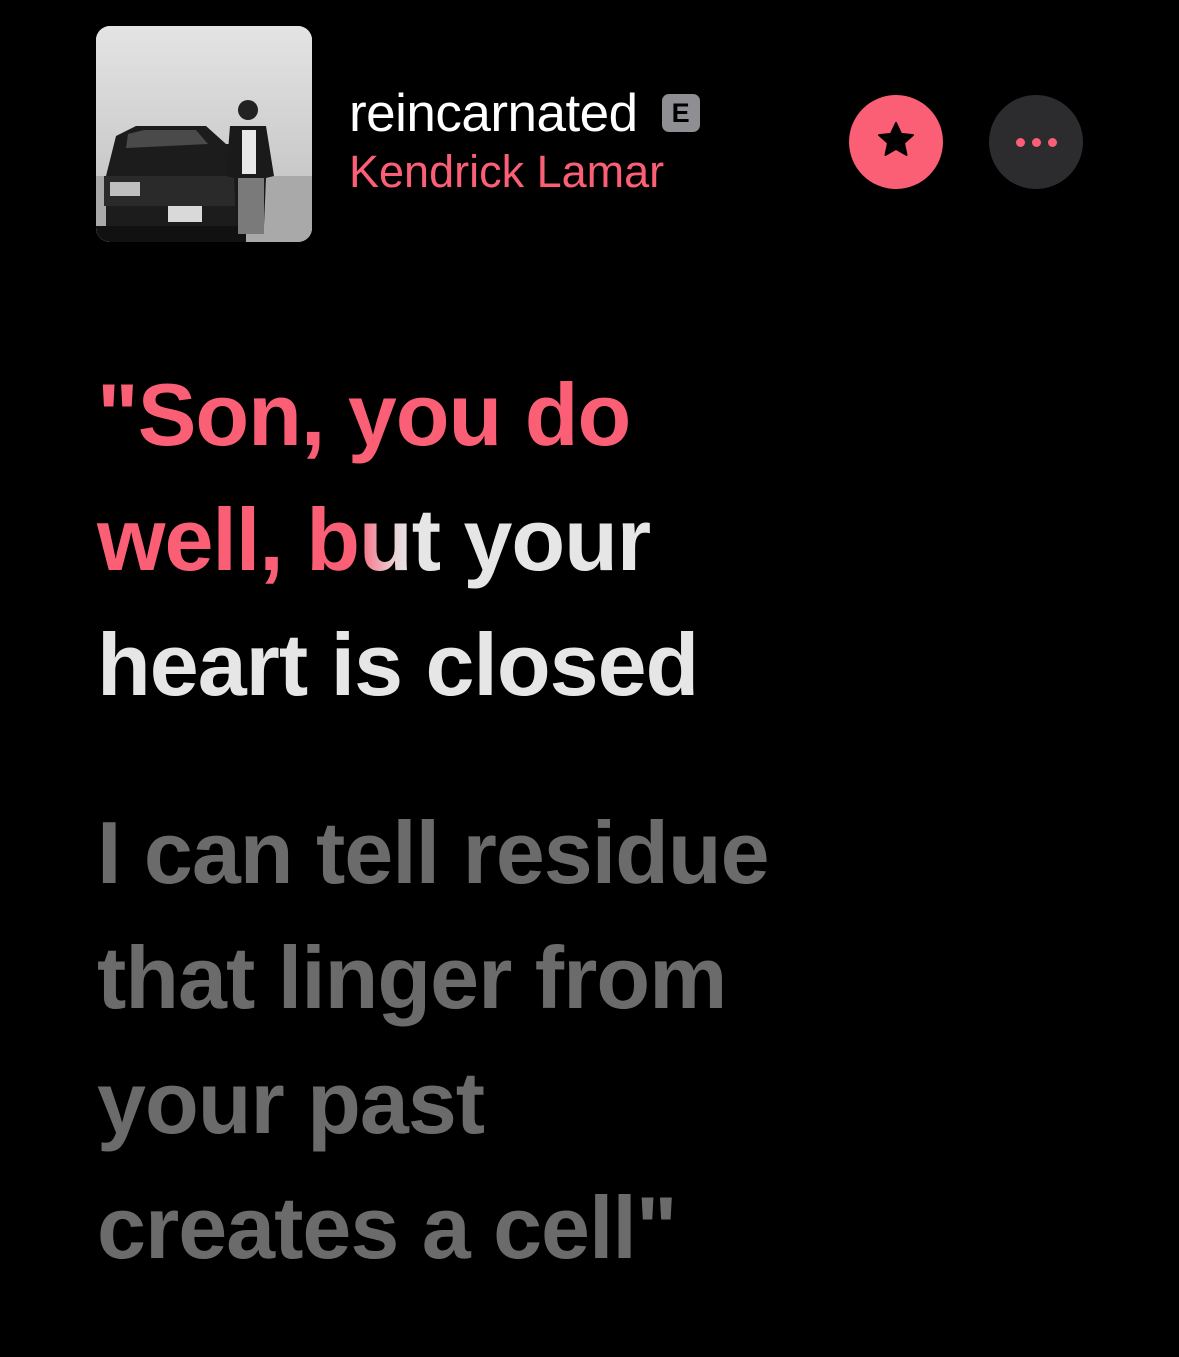  Describe the element at coordinates (359, 539) in the screenshot. I see `lyric-fade-text: bu` at that location.